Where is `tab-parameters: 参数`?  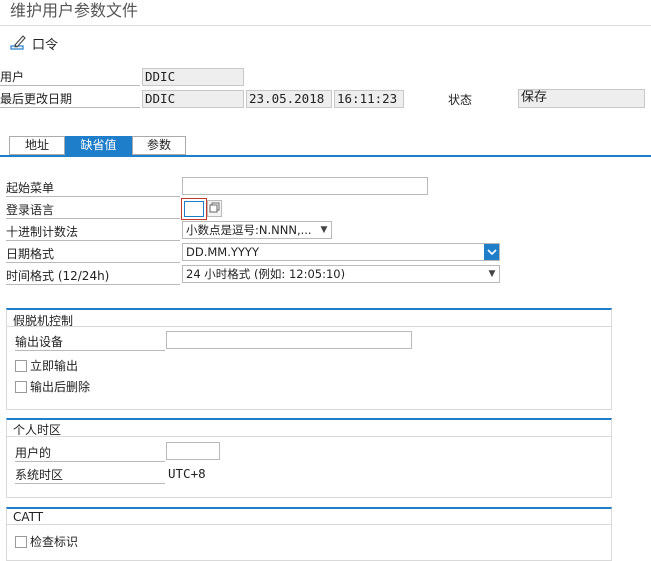
tab-parameters: 参数 is located at coordinates (159, 145).